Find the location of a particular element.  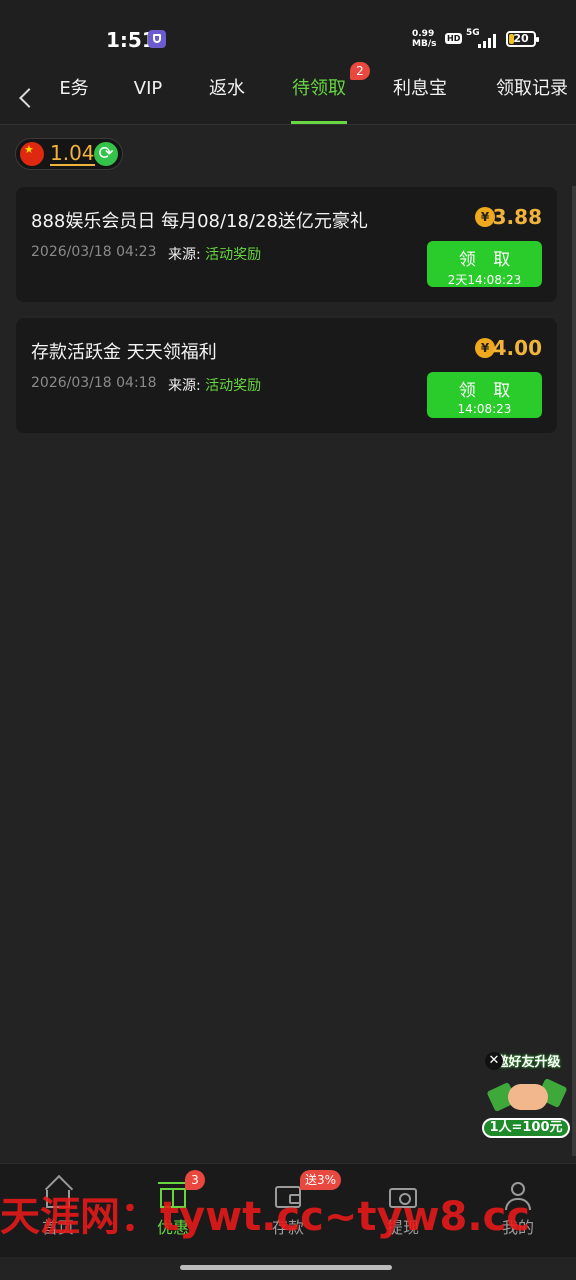

withdraw-icon is located at coordinates (403, 1195).